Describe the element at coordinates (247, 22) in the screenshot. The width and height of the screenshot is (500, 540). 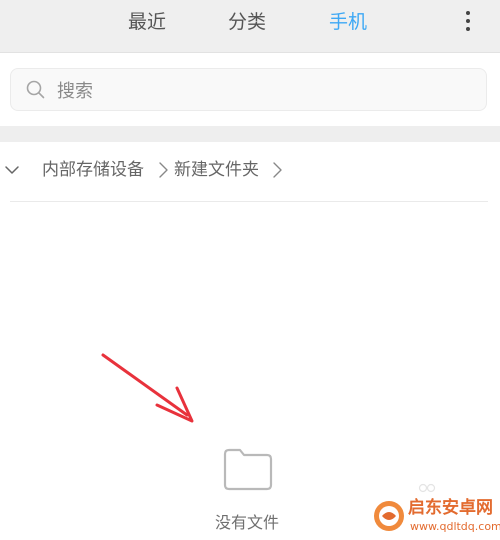
I see `tab-category: 分类` at that location.